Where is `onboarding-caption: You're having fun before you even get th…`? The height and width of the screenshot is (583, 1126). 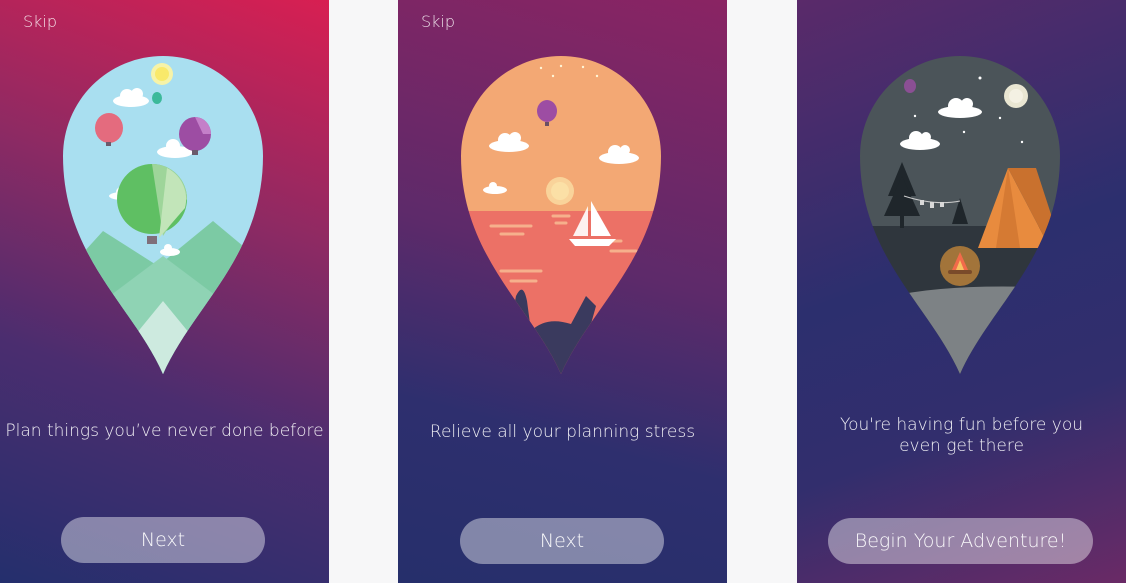 onboarding-caption: You're having fun before you even get th… is located at coordinates (961, 435).